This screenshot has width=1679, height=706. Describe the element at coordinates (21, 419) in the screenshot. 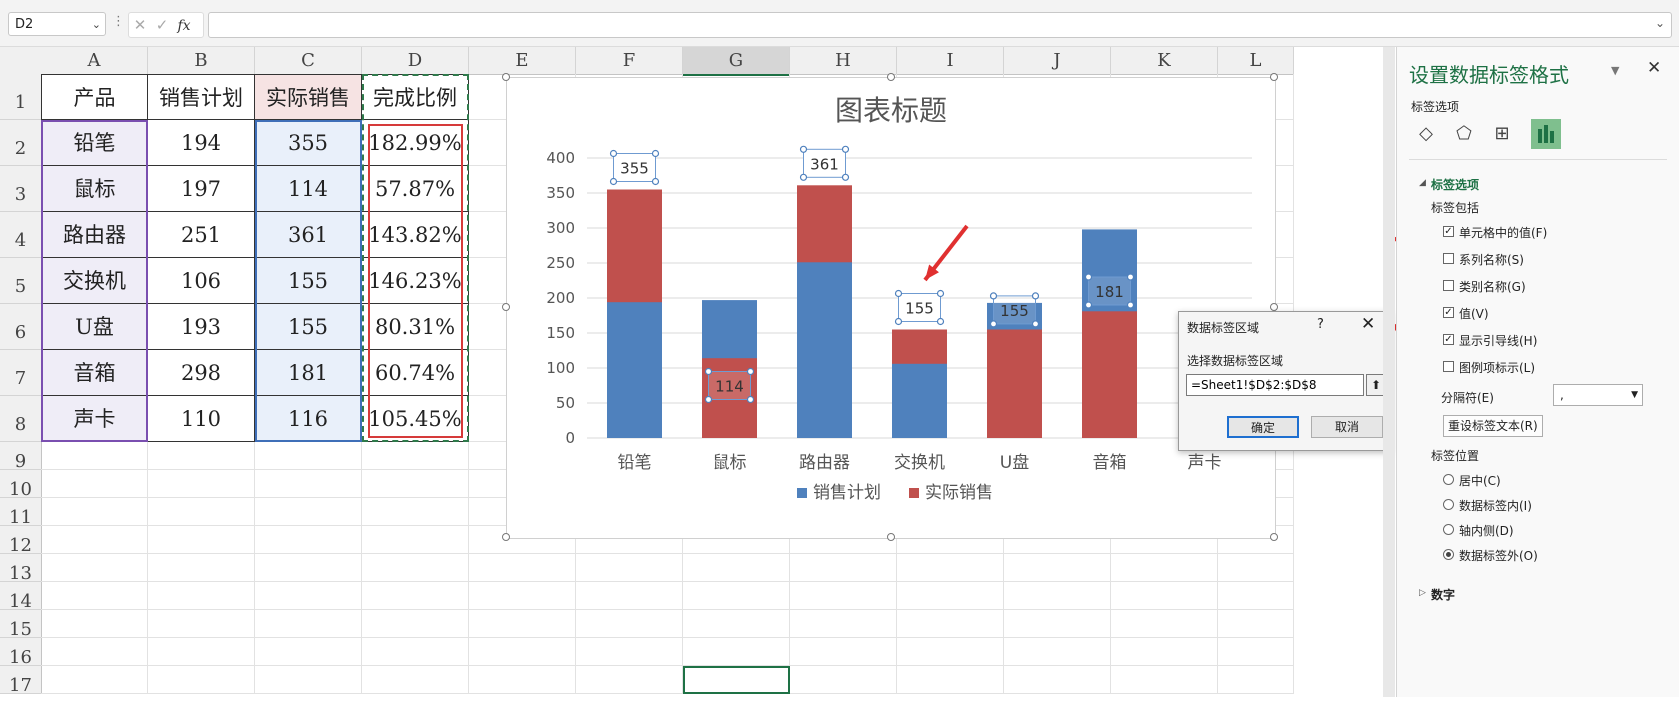

I see `row-header-8: 8` at that location.